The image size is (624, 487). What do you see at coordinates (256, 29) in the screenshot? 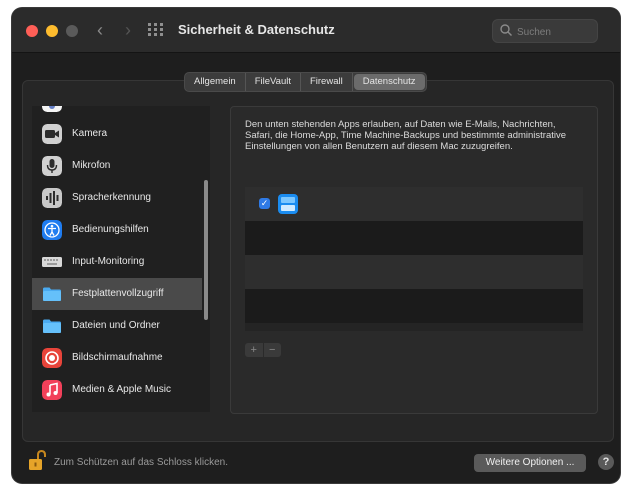
I see `window-title: Sicherheit & Datenschutz` at bounding box center [256, 29].